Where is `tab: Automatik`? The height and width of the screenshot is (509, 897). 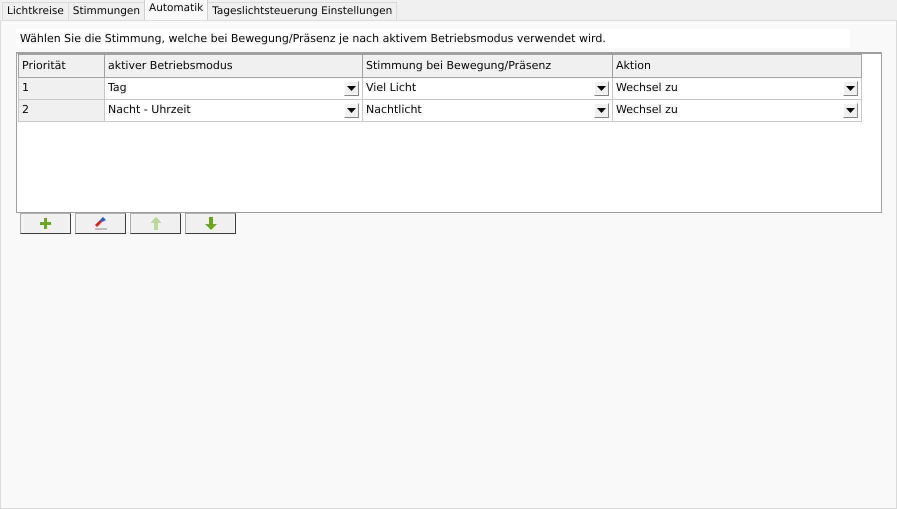 tab: Automatik is located at coordinates (176, 10).